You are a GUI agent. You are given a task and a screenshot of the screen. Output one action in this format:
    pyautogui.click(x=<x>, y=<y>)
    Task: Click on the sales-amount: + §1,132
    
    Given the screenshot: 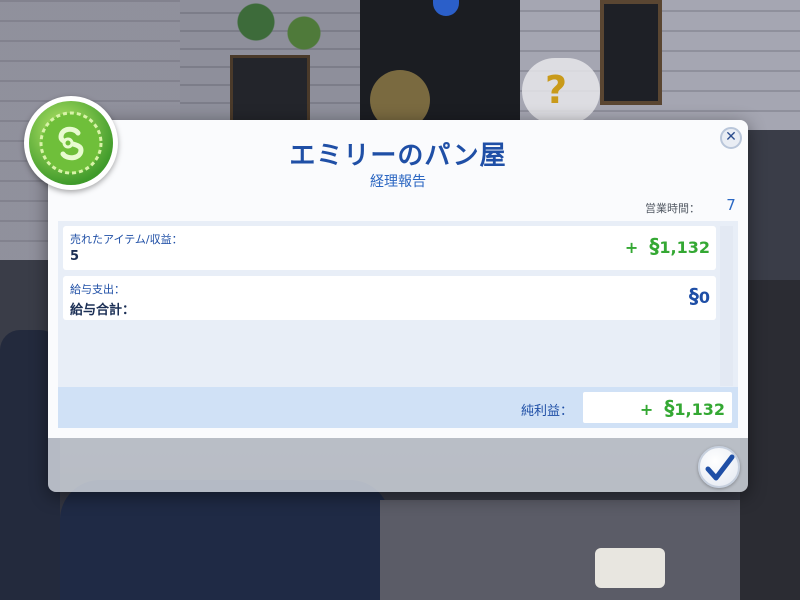 What is the action you would take?
    pyautogui.click(x=667, y=246)
    